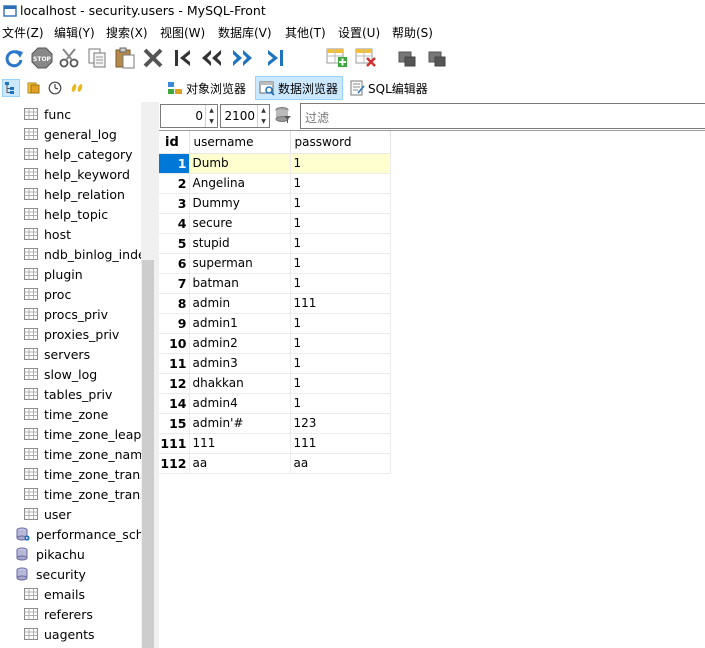 This screenshot has height=648, width=705. What do you see at coordinates (240, 403) in the screenshot?
I see `cell-username: admin4` at bounding box center [240, 403].